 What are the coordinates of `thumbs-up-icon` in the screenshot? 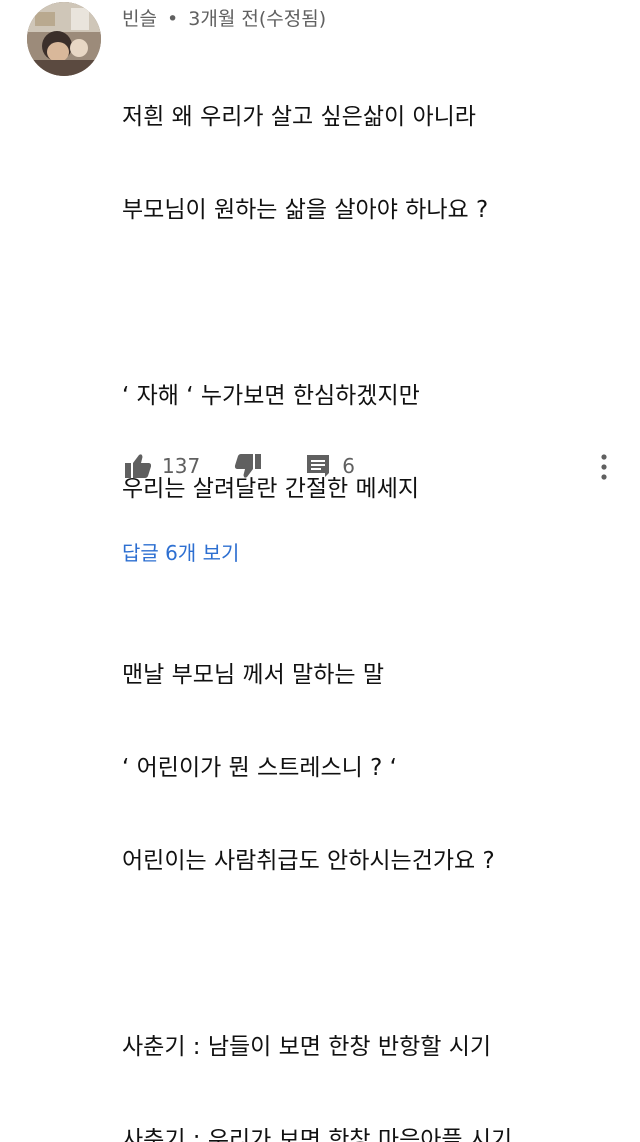 It's located at (138, 466).